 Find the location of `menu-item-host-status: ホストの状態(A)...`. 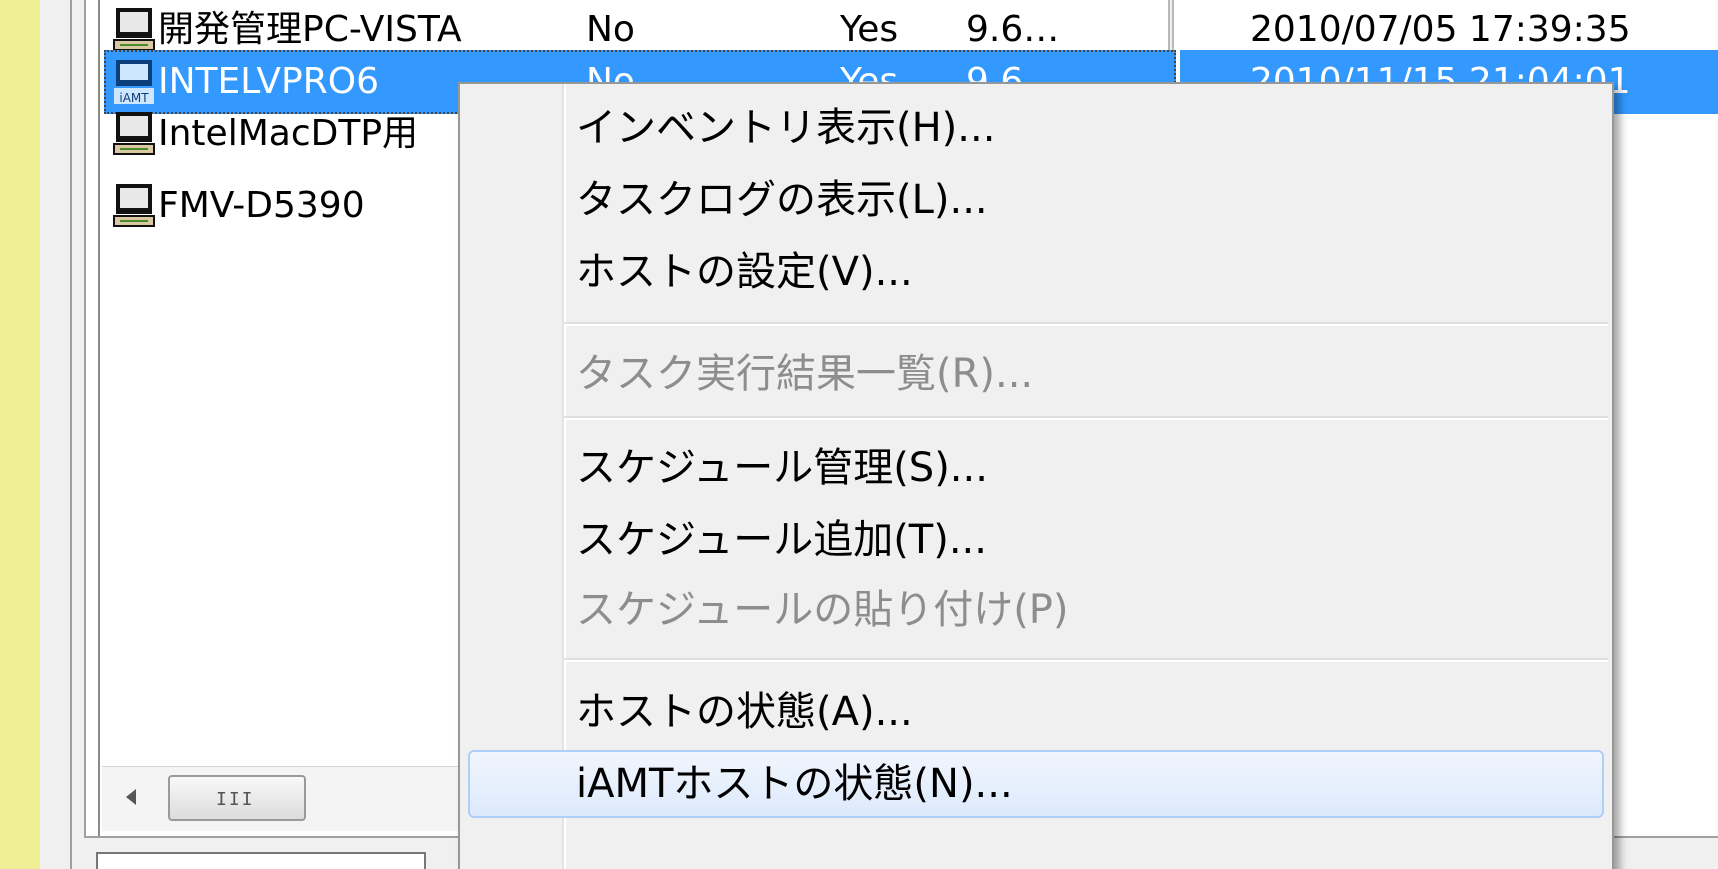

menu-item-host-status: ホストの状態(A)... is located at coordinates (1036, 712).